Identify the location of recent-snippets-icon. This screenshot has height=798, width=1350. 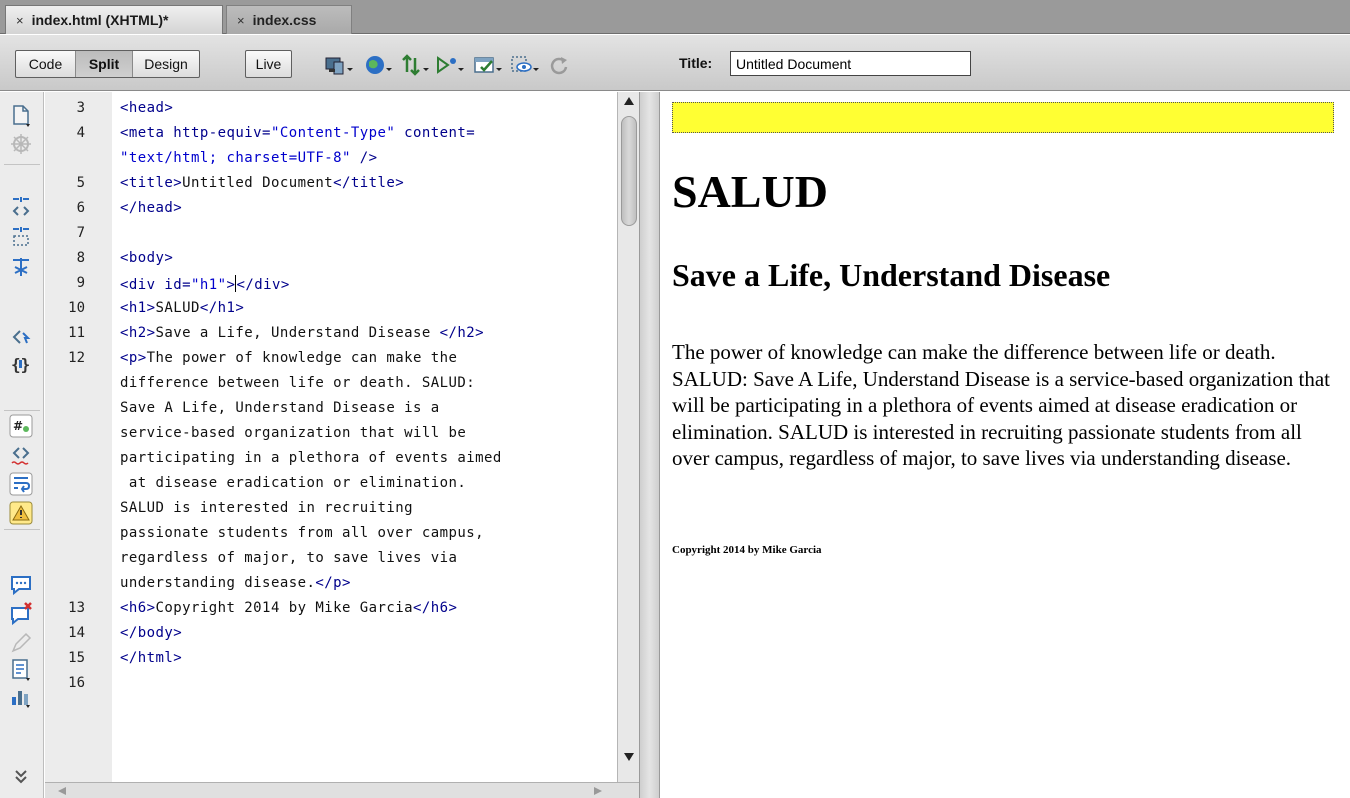
(21, 670).